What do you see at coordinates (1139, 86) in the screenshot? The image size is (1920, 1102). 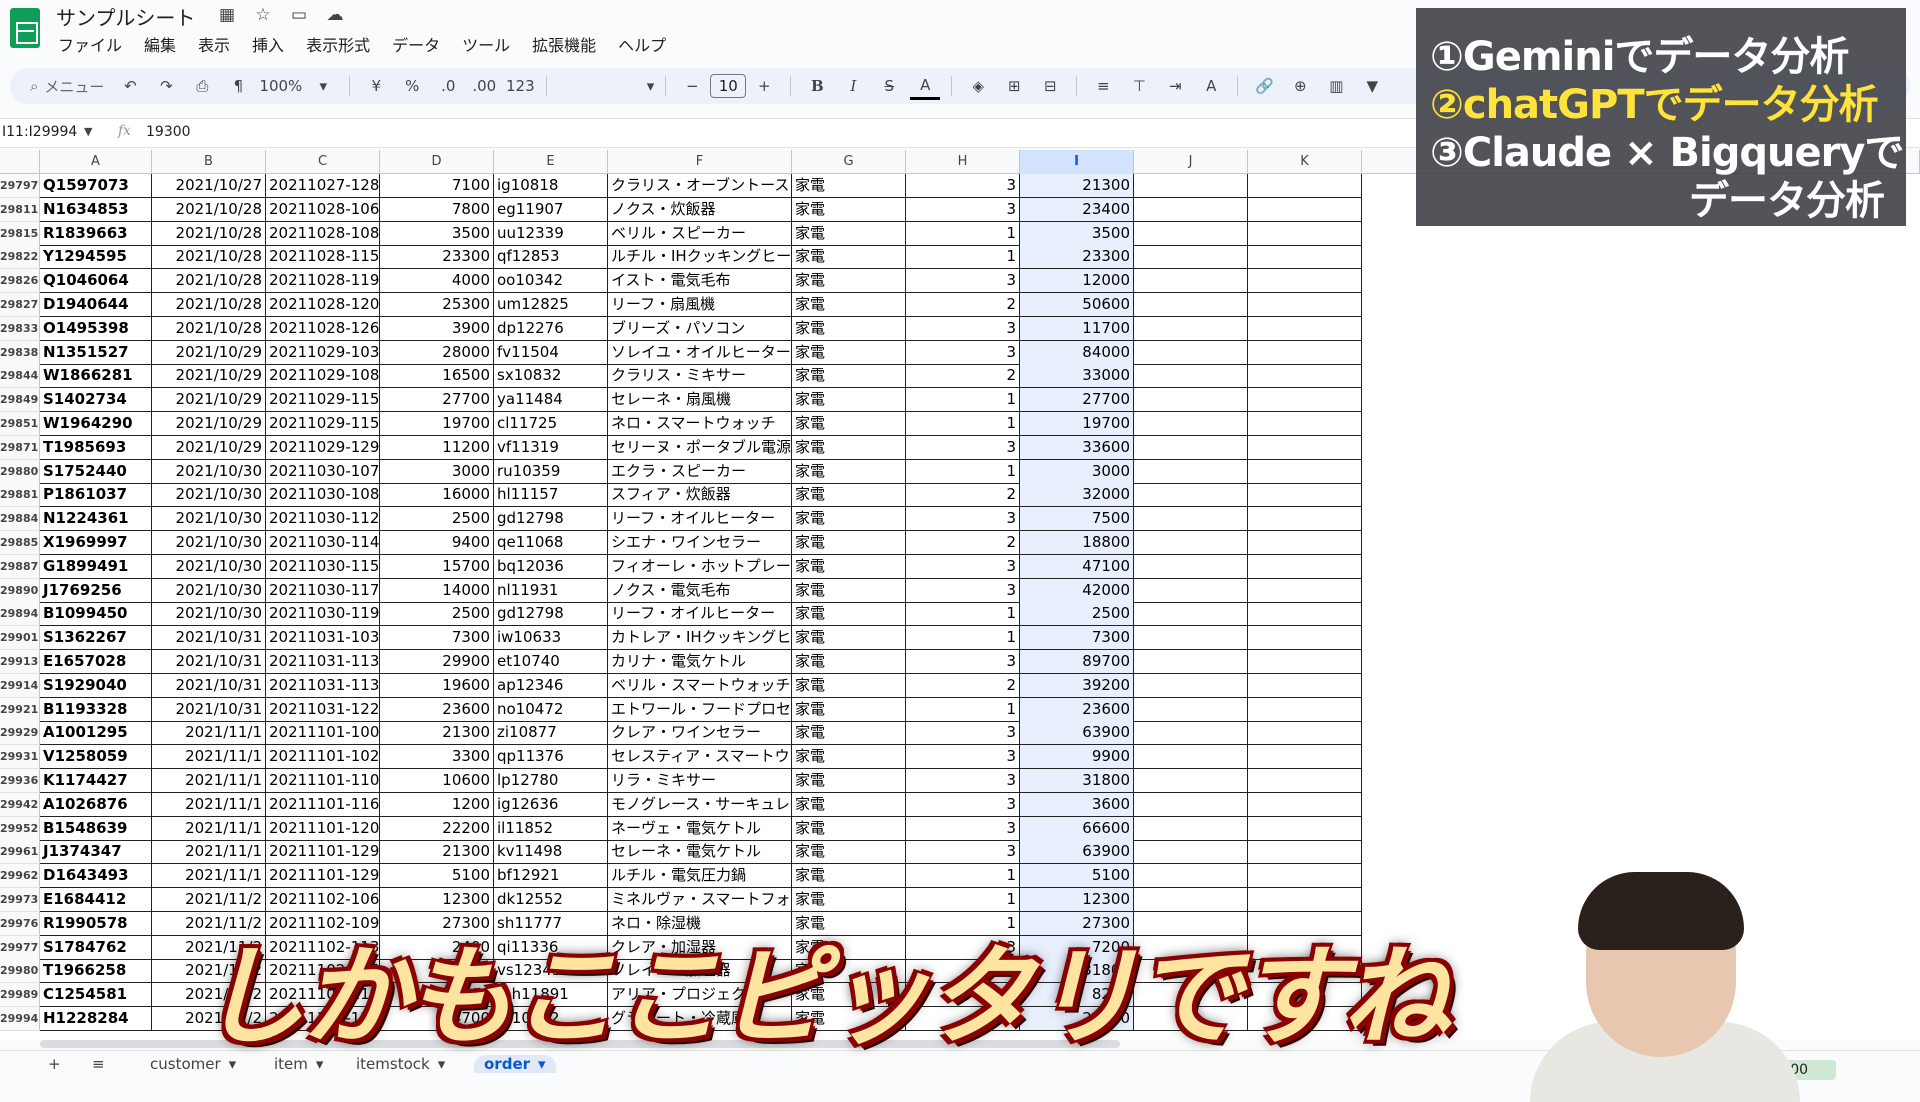 I see `vertical-align-icon: ⊤` at bounding box center [1139, 86].